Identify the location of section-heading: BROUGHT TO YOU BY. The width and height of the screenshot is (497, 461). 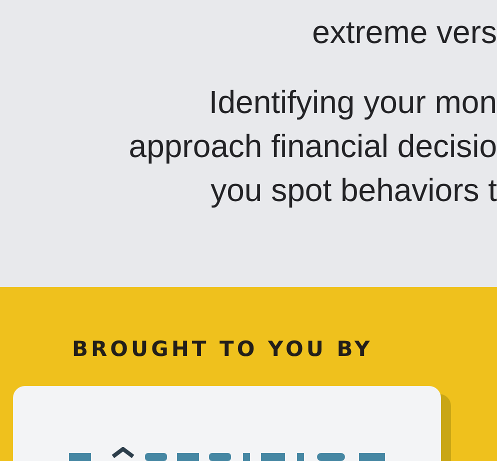
(222, 349).